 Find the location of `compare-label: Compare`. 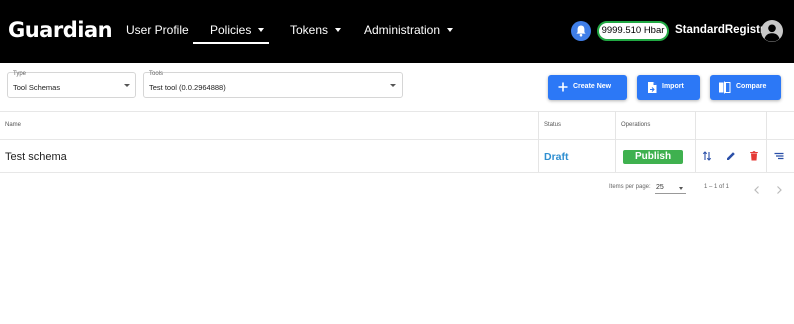

compare-label: Compare is located at coordinates (751, 86).